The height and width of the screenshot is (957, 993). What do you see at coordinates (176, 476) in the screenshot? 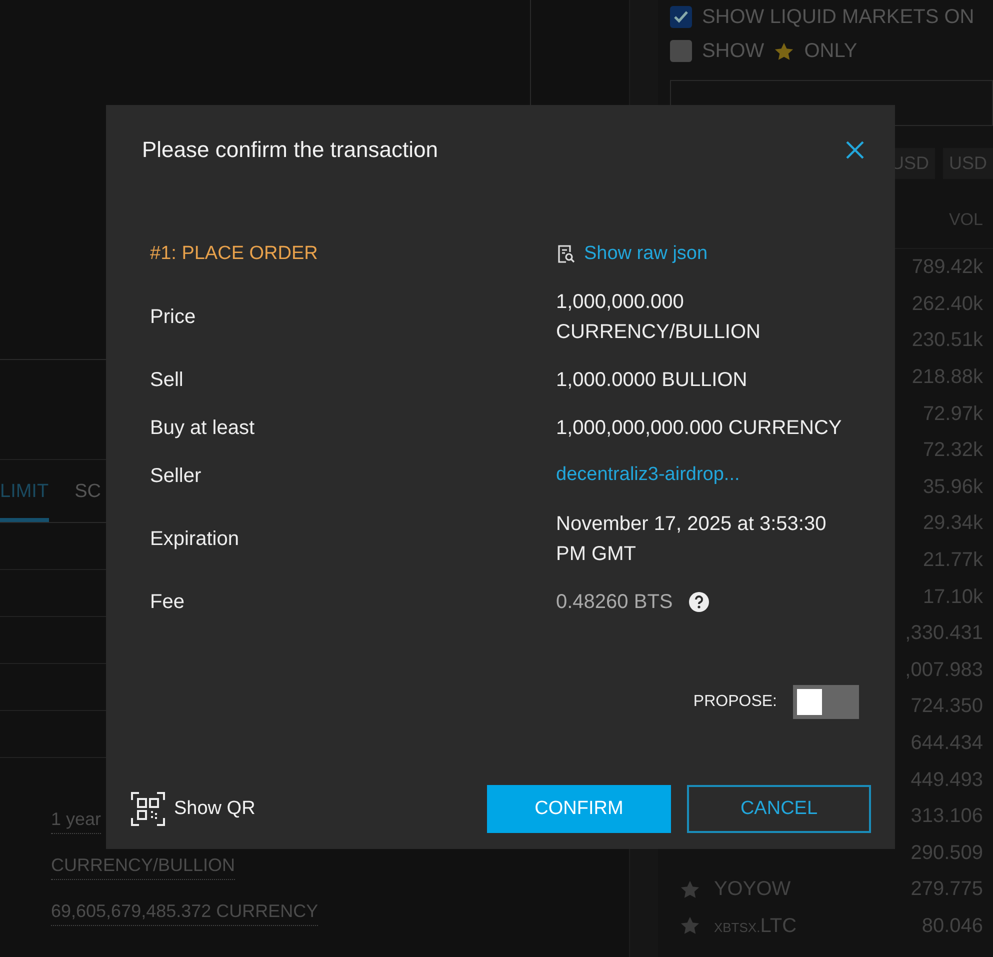
I see `field-label: Seller` at bounding box center [176, 476].